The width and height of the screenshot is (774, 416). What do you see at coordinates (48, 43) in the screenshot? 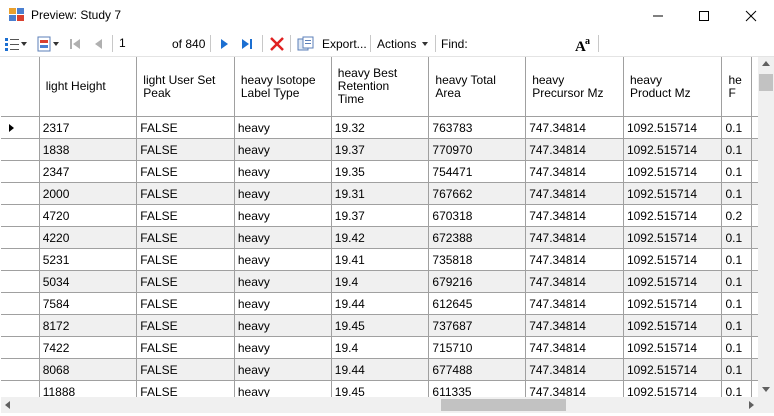
I see `report-button` at bounding box center [48, 43].